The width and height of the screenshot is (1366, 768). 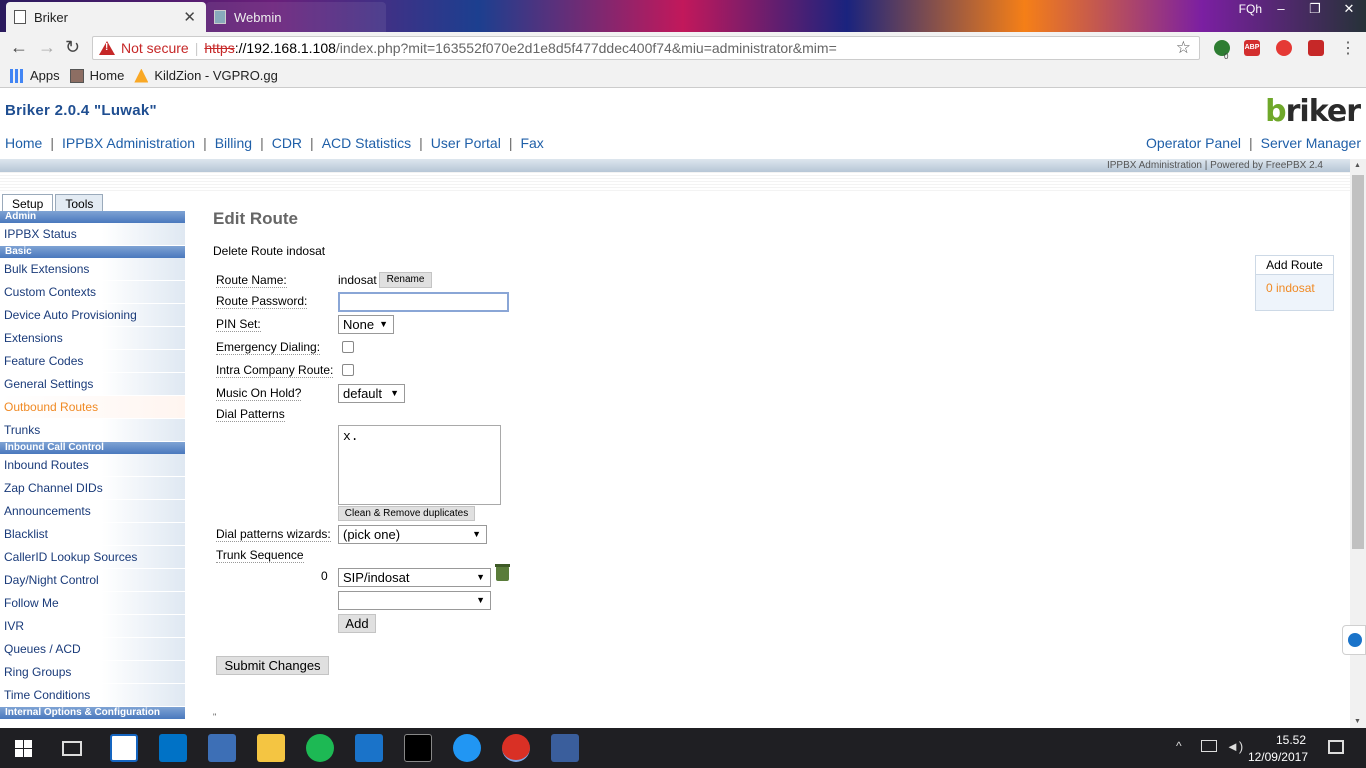 I want to click on dial-patterns-textarea: x., so click(x=419, y=465).